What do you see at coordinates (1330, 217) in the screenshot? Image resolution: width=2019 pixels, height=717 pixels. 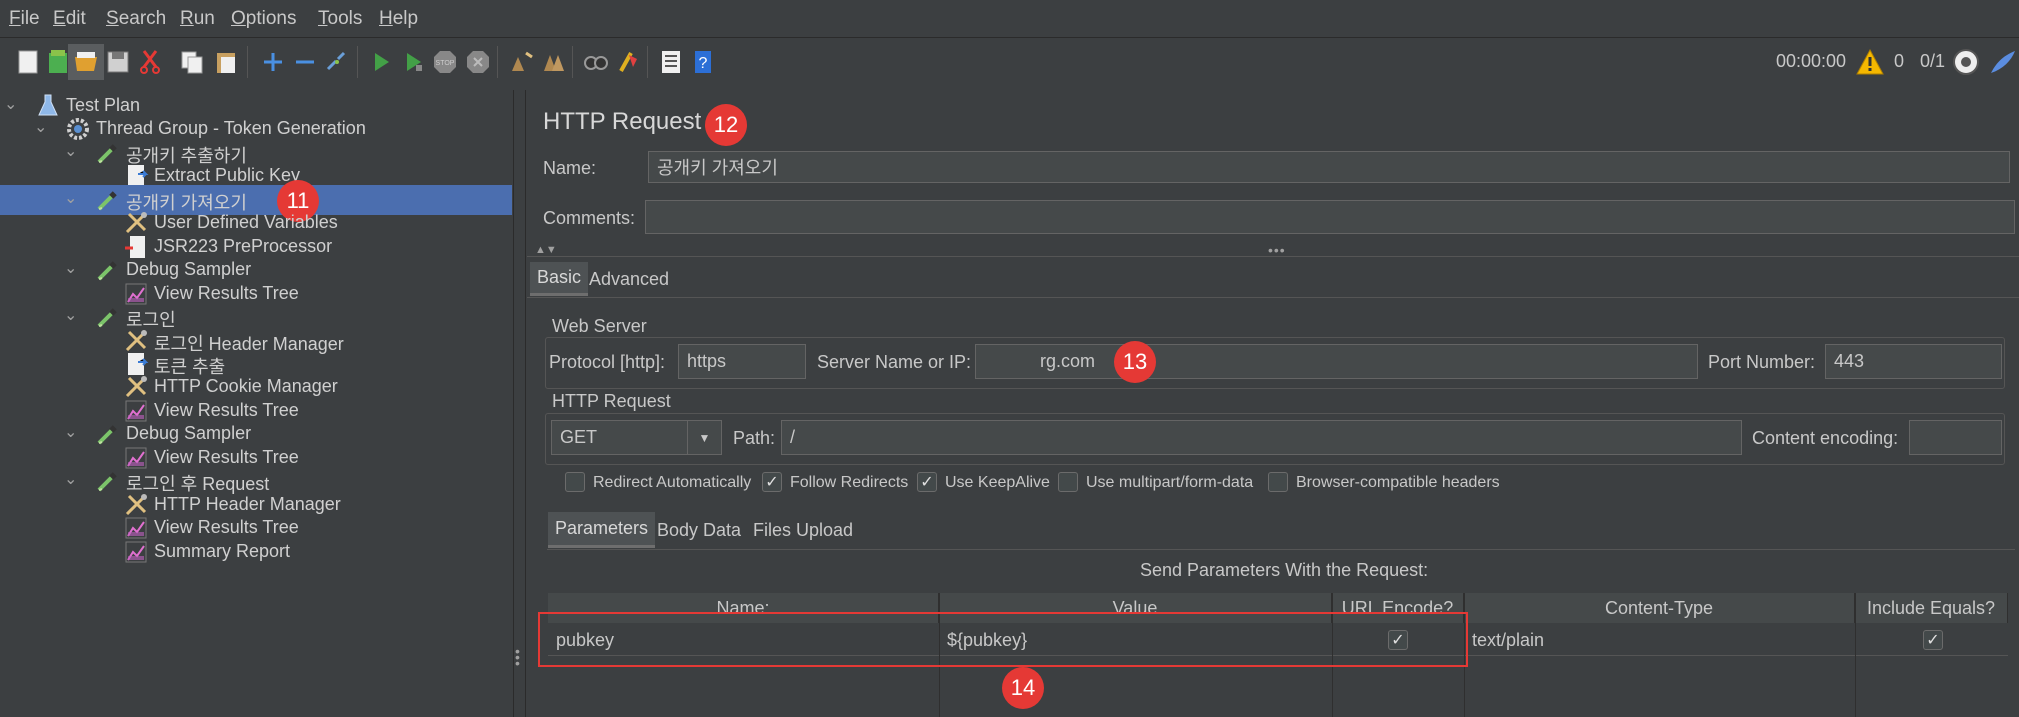 I see `comments-field` at bounding box center [1330, 217].